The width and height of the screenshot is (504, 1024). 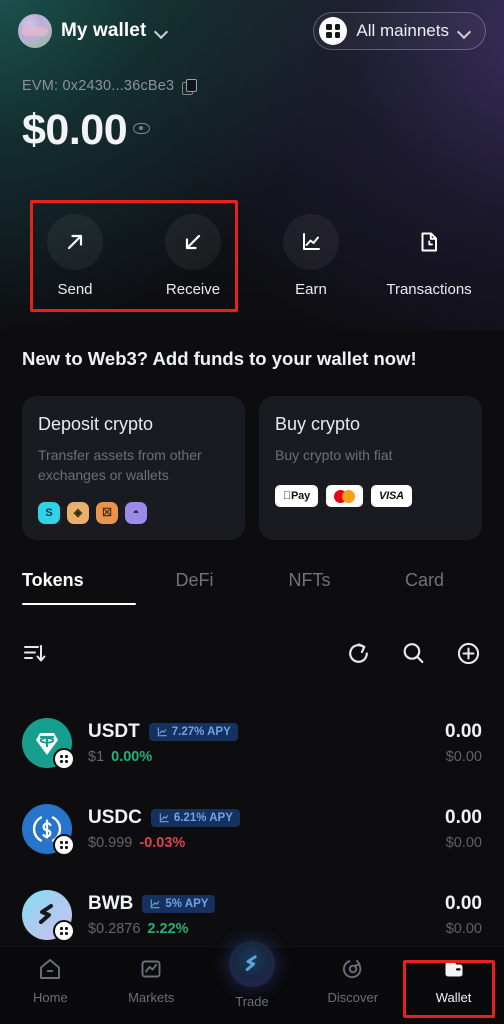 I want to click on earn-button-circle, so click(x=311, y=242).